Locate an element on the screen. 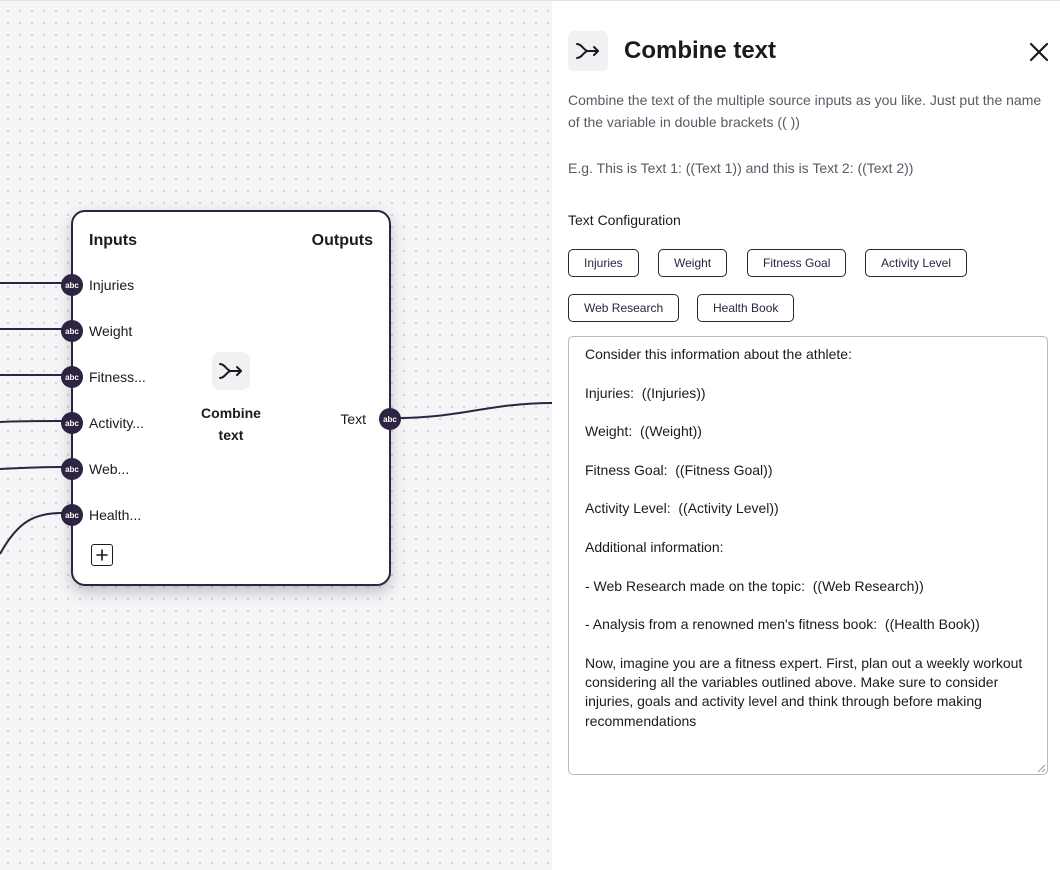 This screenshot has height=870, width=1060. input-port-web: abc is located at coordinates (72, 469).